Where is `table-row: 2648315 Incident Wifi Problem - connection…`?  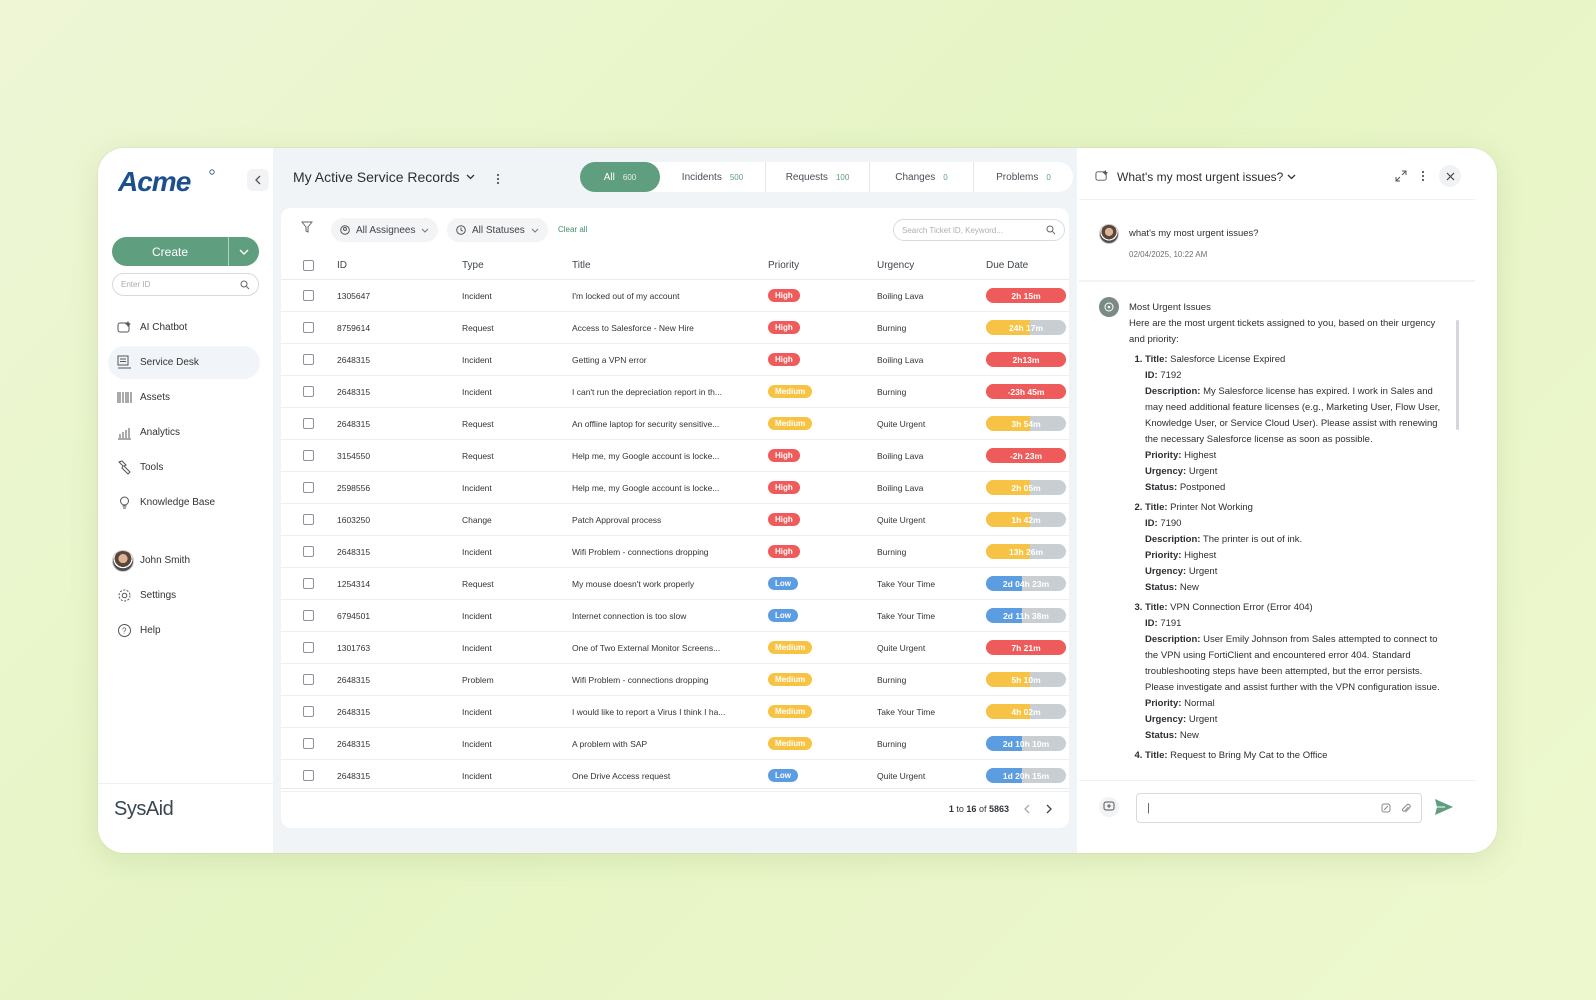 table-row: 2648315 Incident Wifi Problem - connection… is located at coordinates (675, 552).